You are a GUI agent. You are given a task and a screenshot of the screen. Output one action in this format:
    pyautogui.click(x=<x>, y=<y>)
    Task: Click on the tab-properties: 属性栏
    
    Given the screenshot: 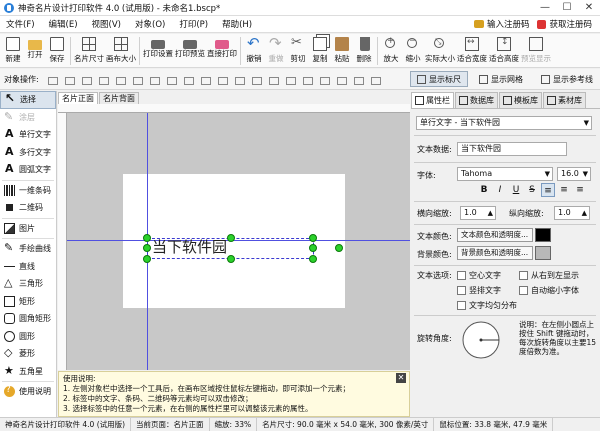 What is the action you would take?
    pyautogui.click(x=432, y=100)
    